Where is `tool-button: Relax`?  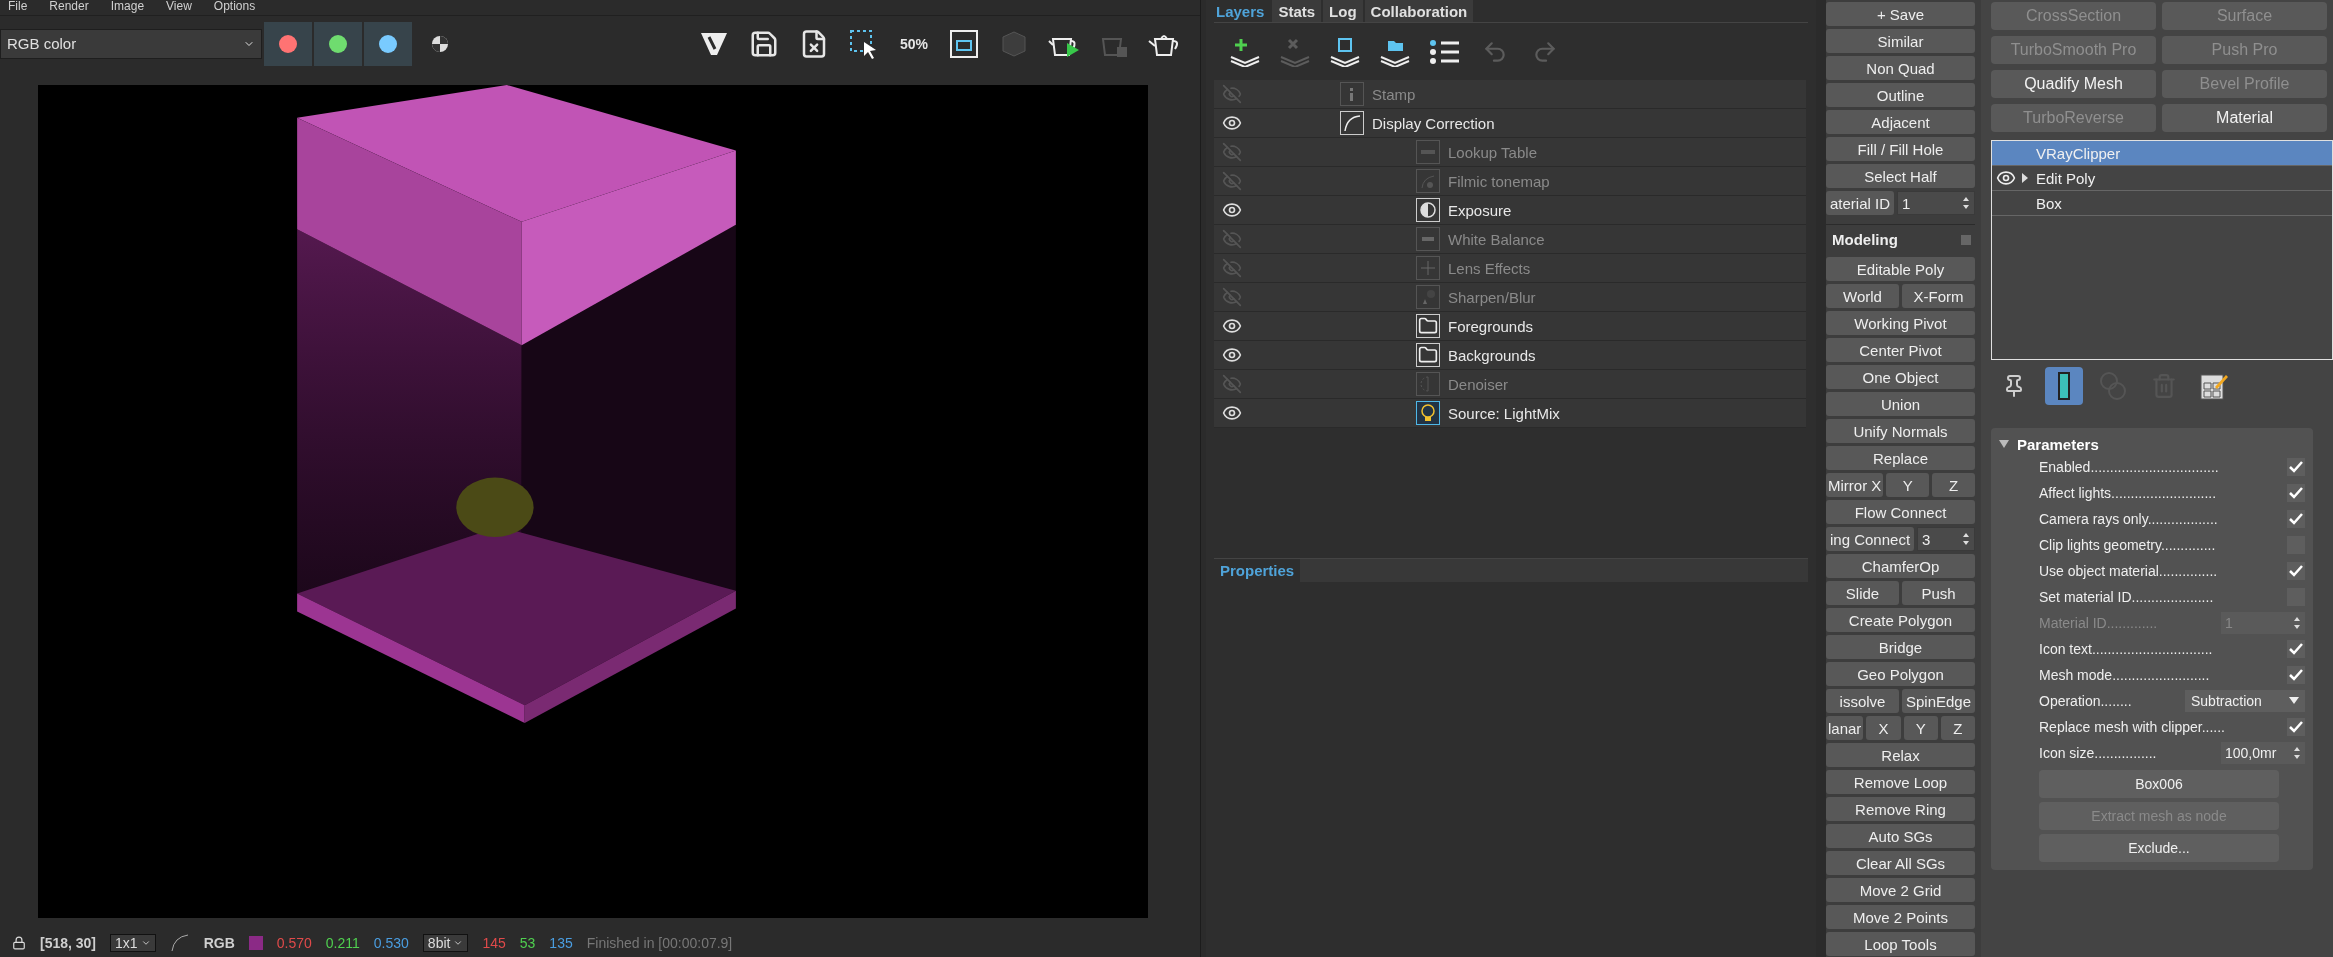 tool-button: Relax is located at coordinates (1900, 755).